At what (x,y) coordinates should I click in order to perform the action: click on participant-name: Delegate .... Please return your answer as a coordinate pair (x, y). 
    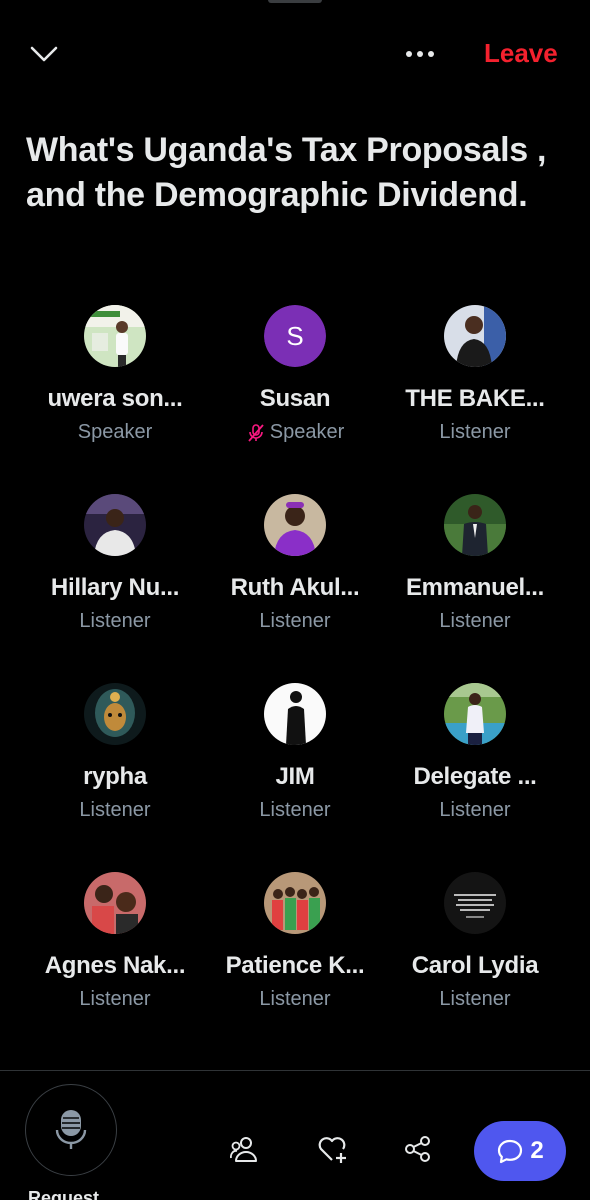
    Looking at the image, I should click on (475, 776).